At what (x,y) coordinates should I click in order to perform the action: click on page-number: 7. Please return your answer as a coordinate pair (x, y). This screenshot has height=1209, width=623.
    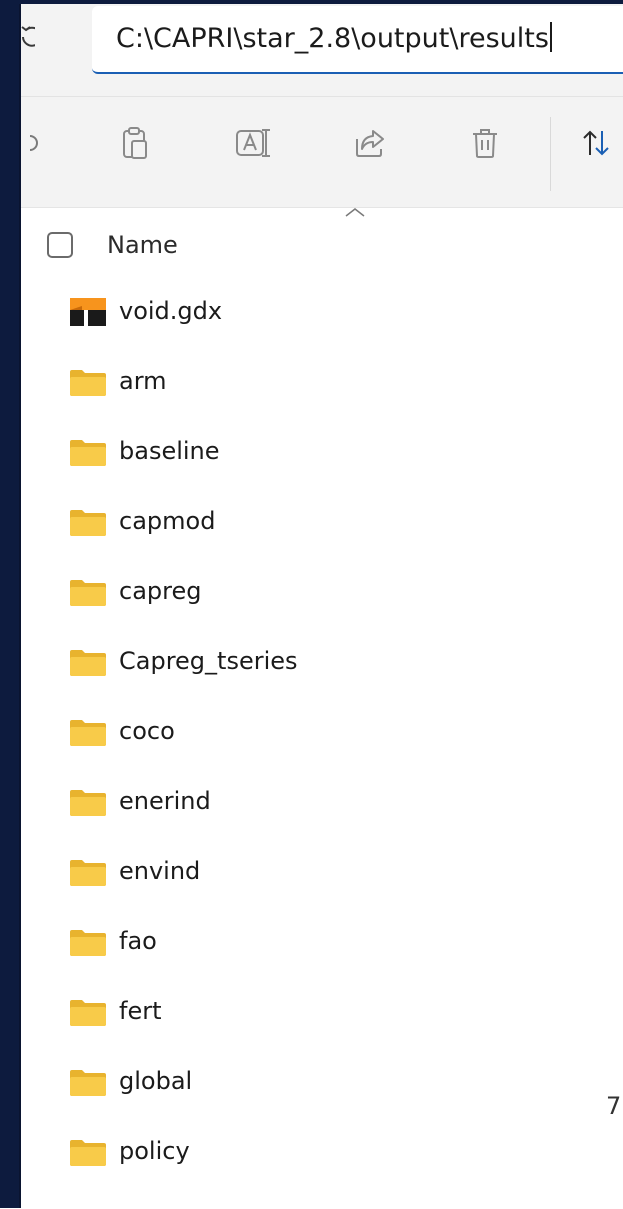
    Looking at the image, I should click on (614, 1106).